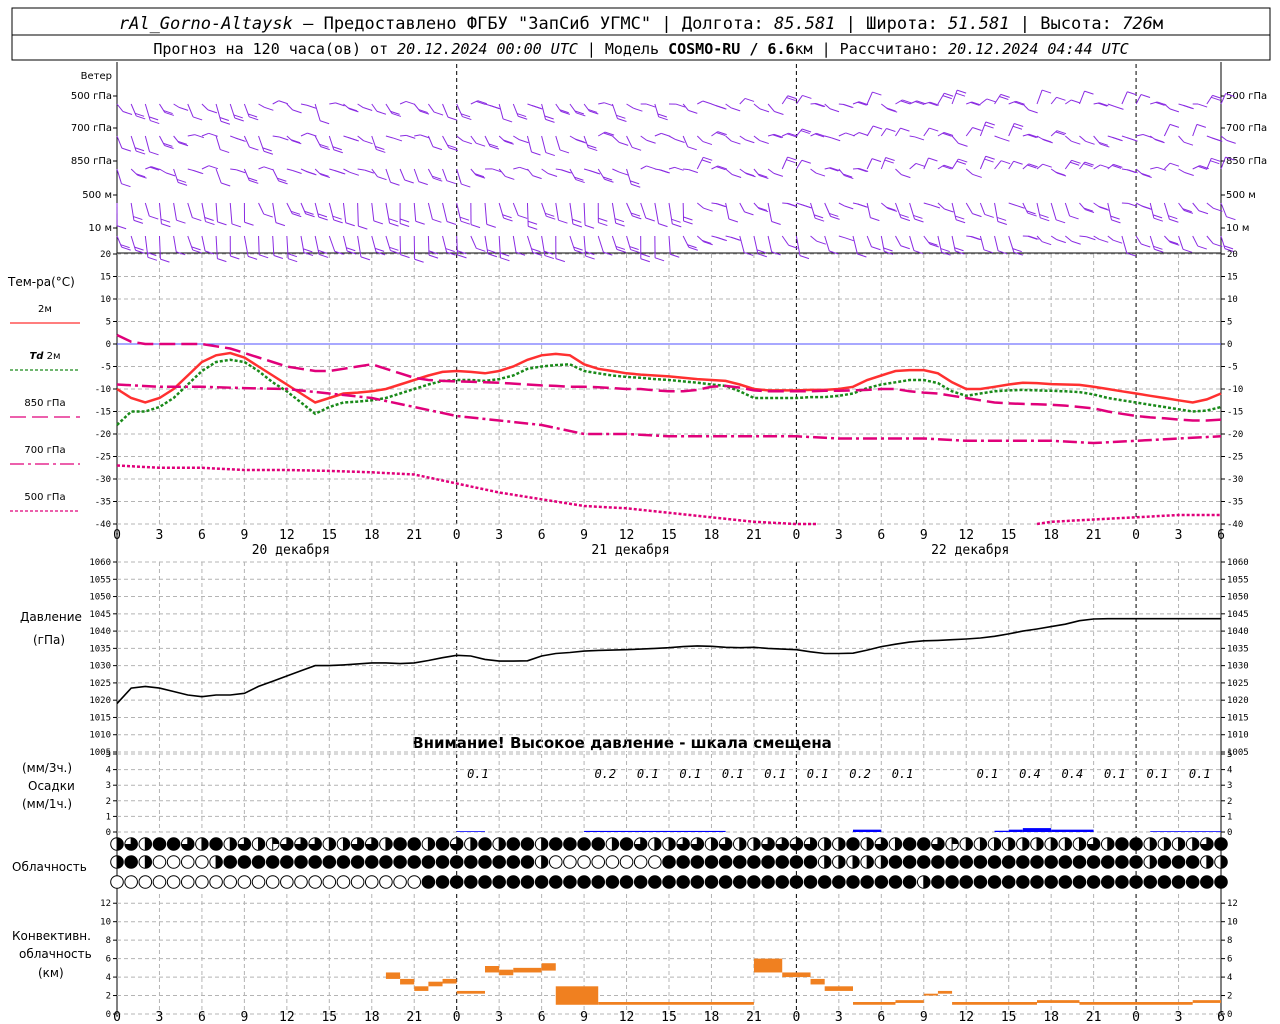  What do you see at coordinates (1229, 786) in the screenshot?
I see `y-tick-label: 3` at bounding box center [1229, 786].